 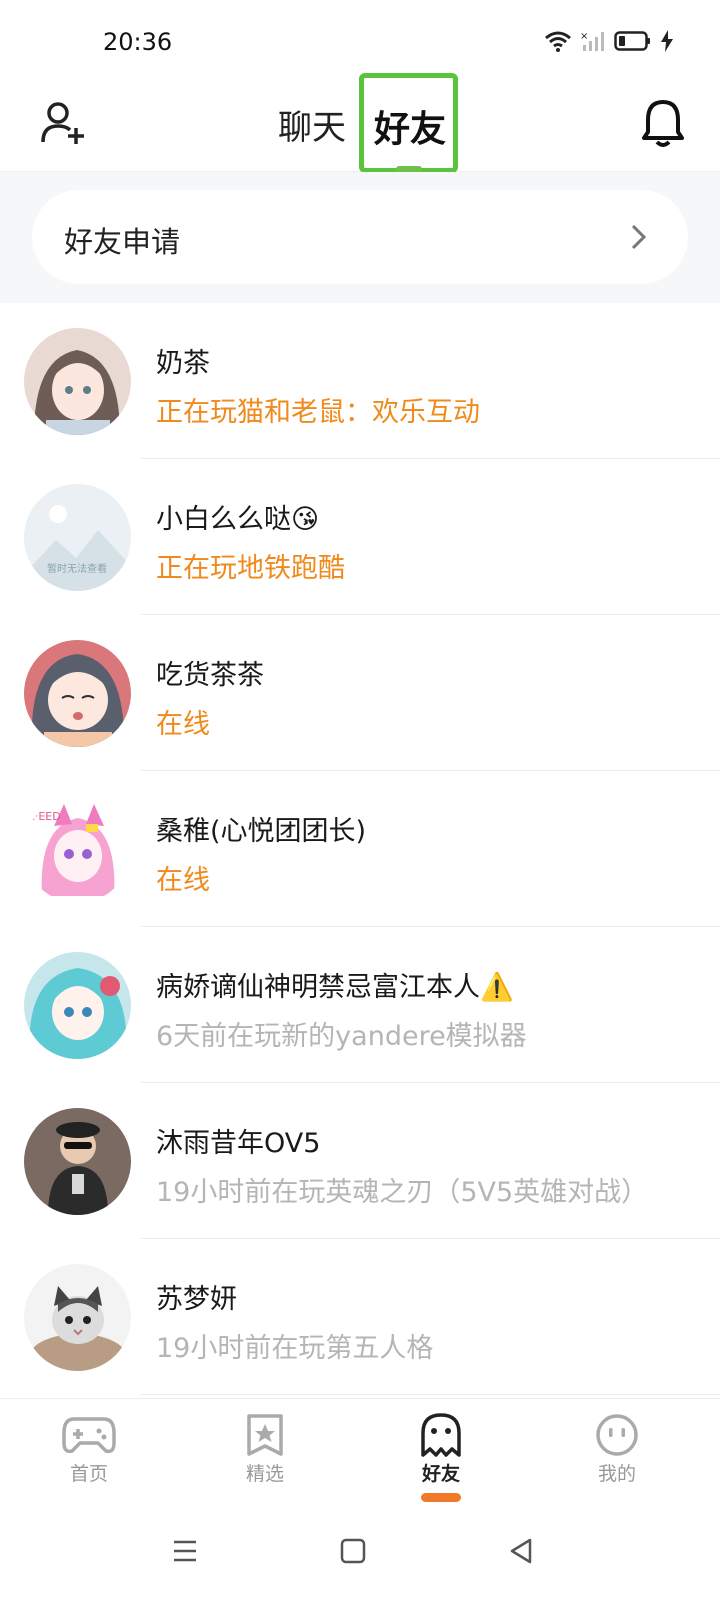 What do you see at coordinates (89, 1458) in the screenshot?
I see `nav-home: 首页` at bounding box center [89, 1458].